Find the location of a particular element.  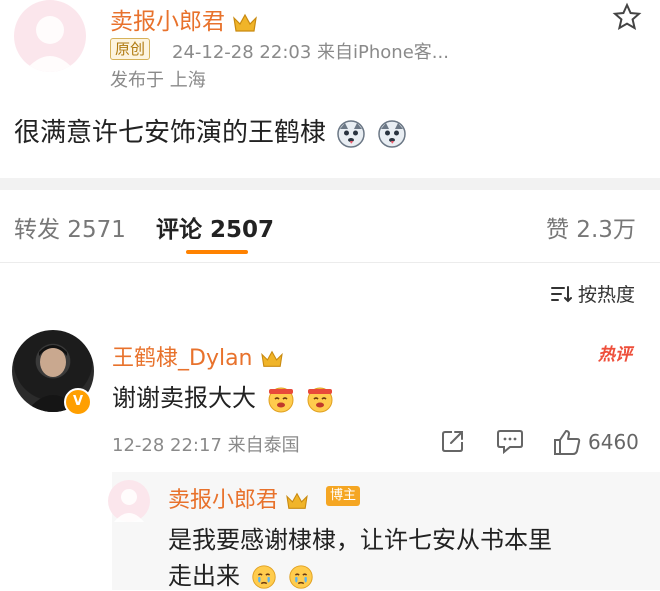

reply-text-line2-content: 走出来 is located at coordinates (204, 576).